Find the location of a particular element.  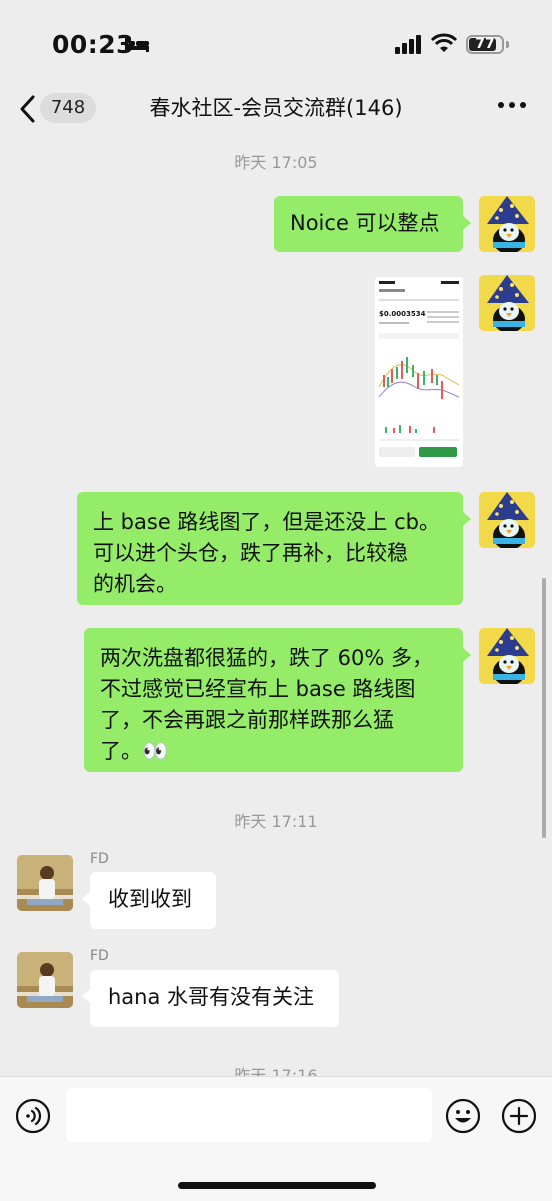

battery-level: 77 is located at coordinates (485, 44).